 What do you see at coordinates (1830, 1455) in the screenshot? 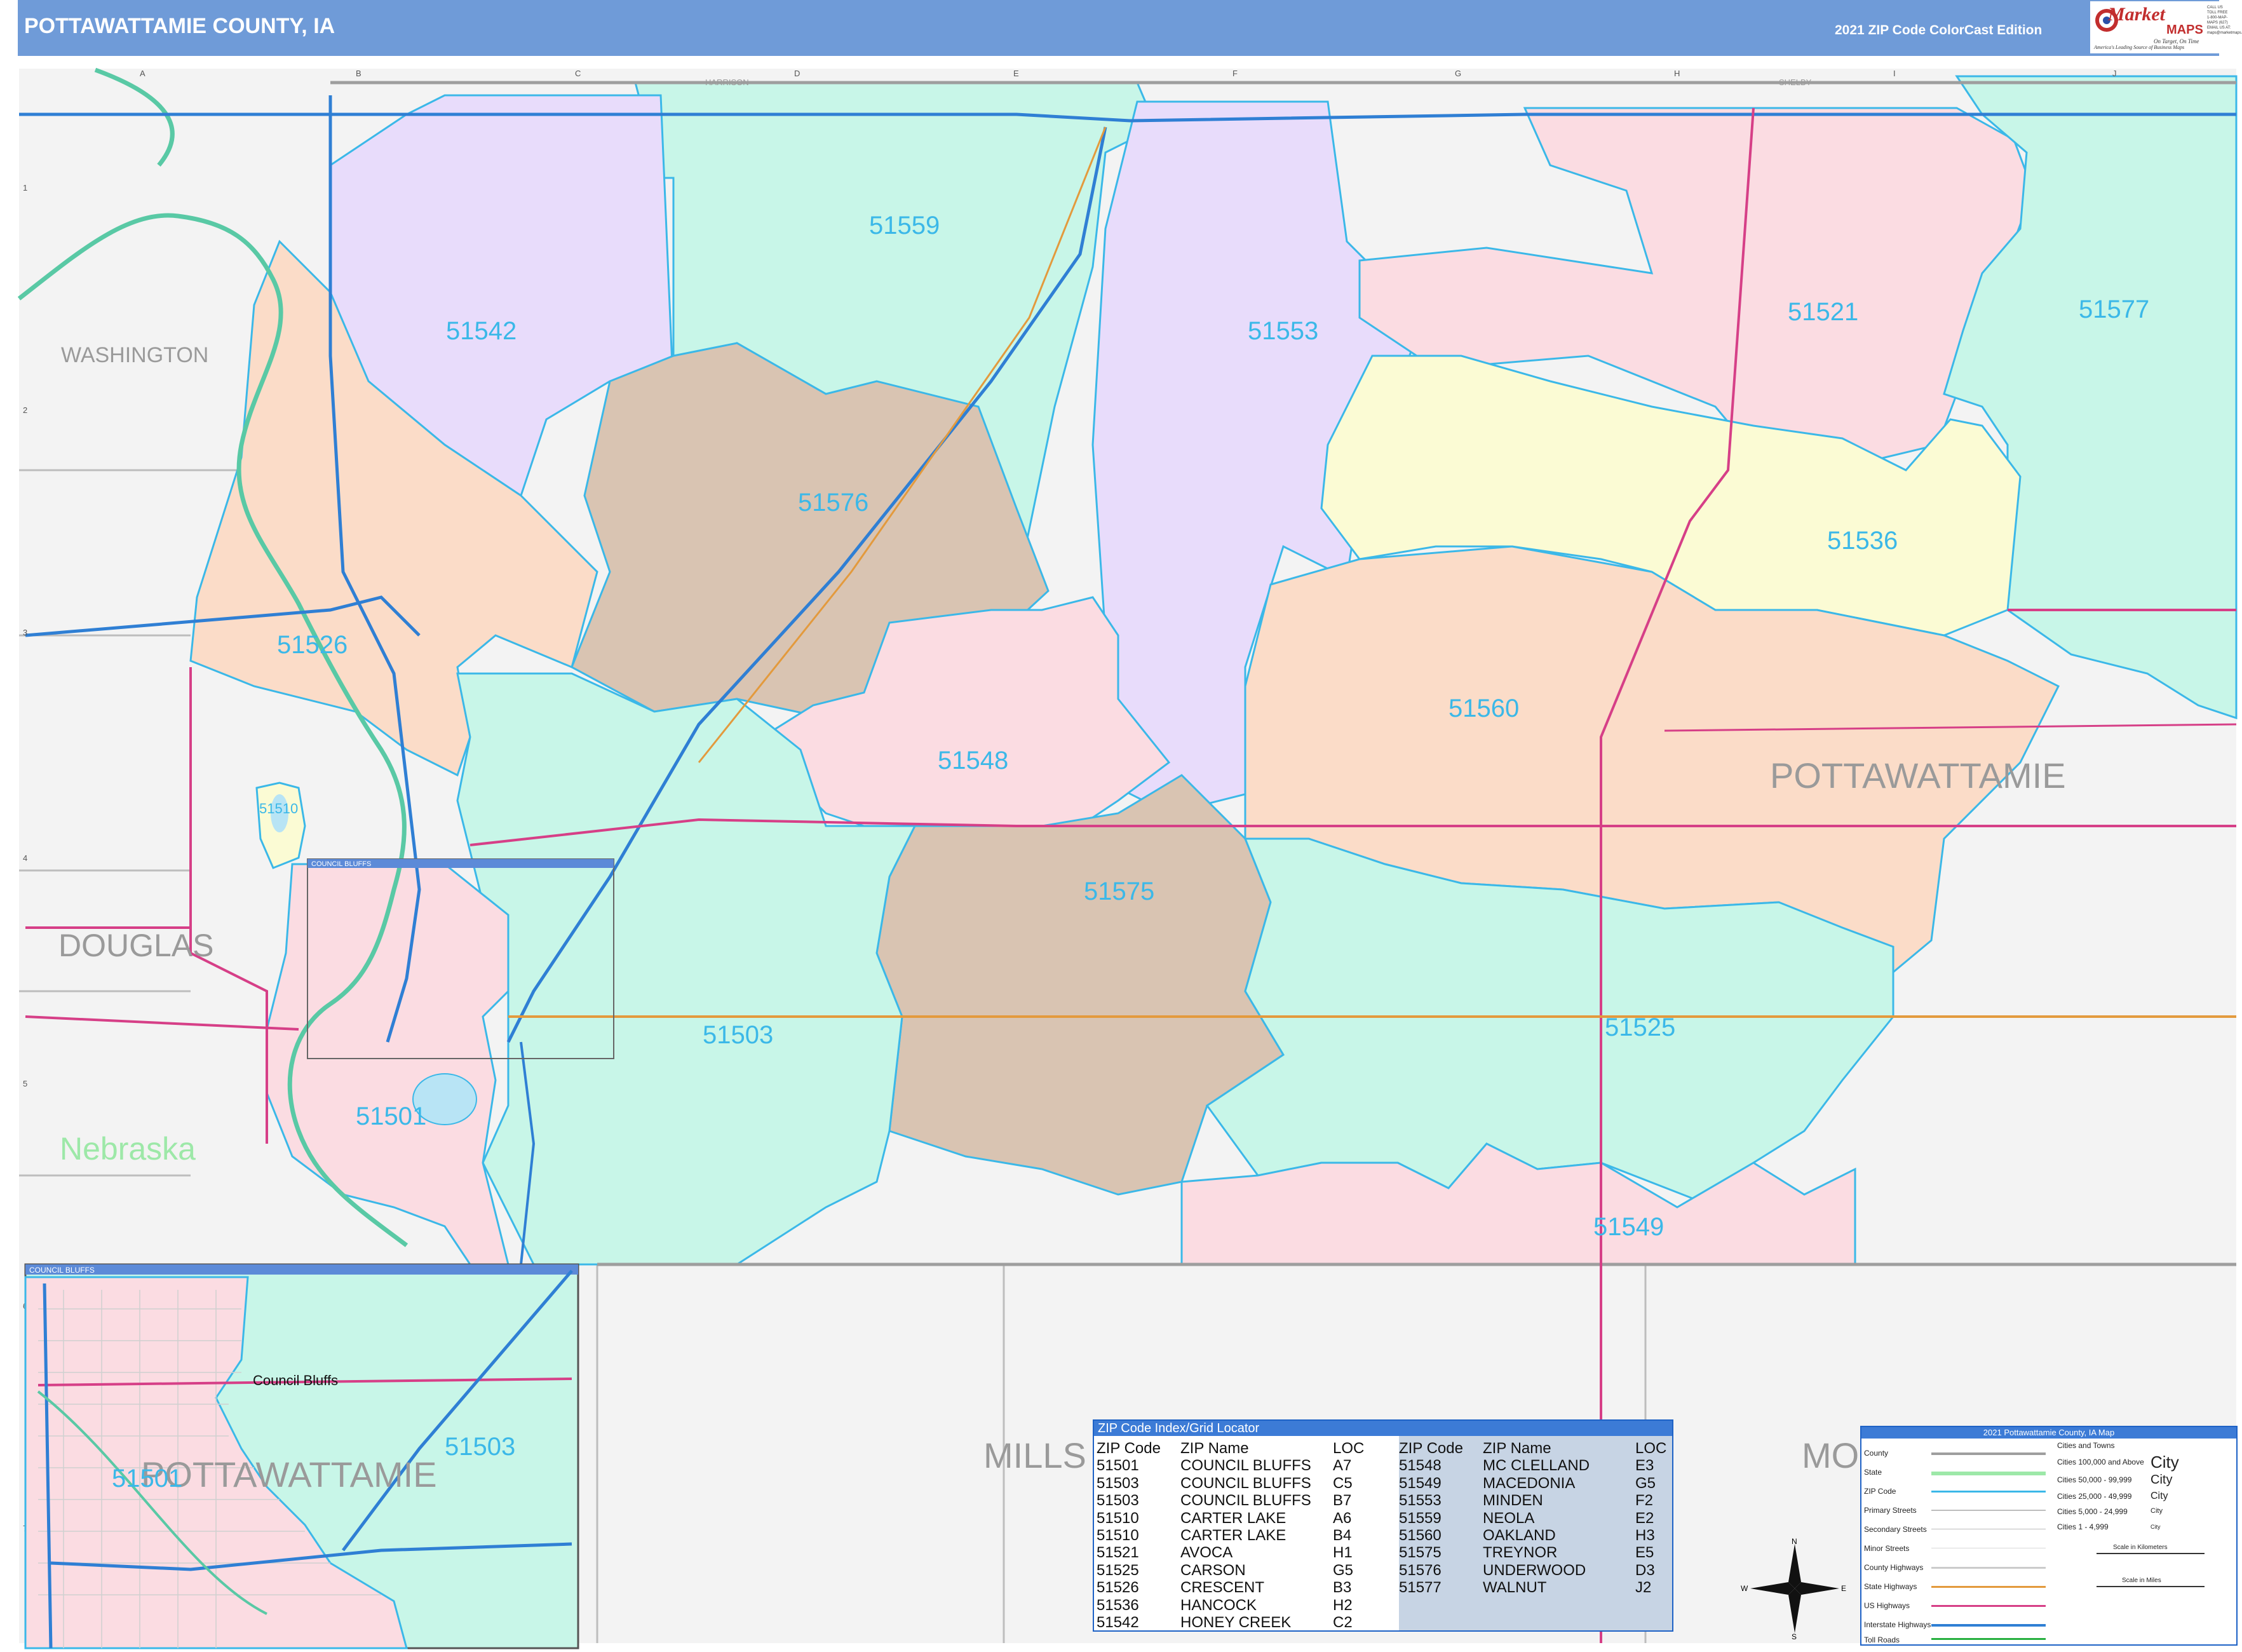
I see `montgomery-label: MO` at bounding box center [1830, 1455].